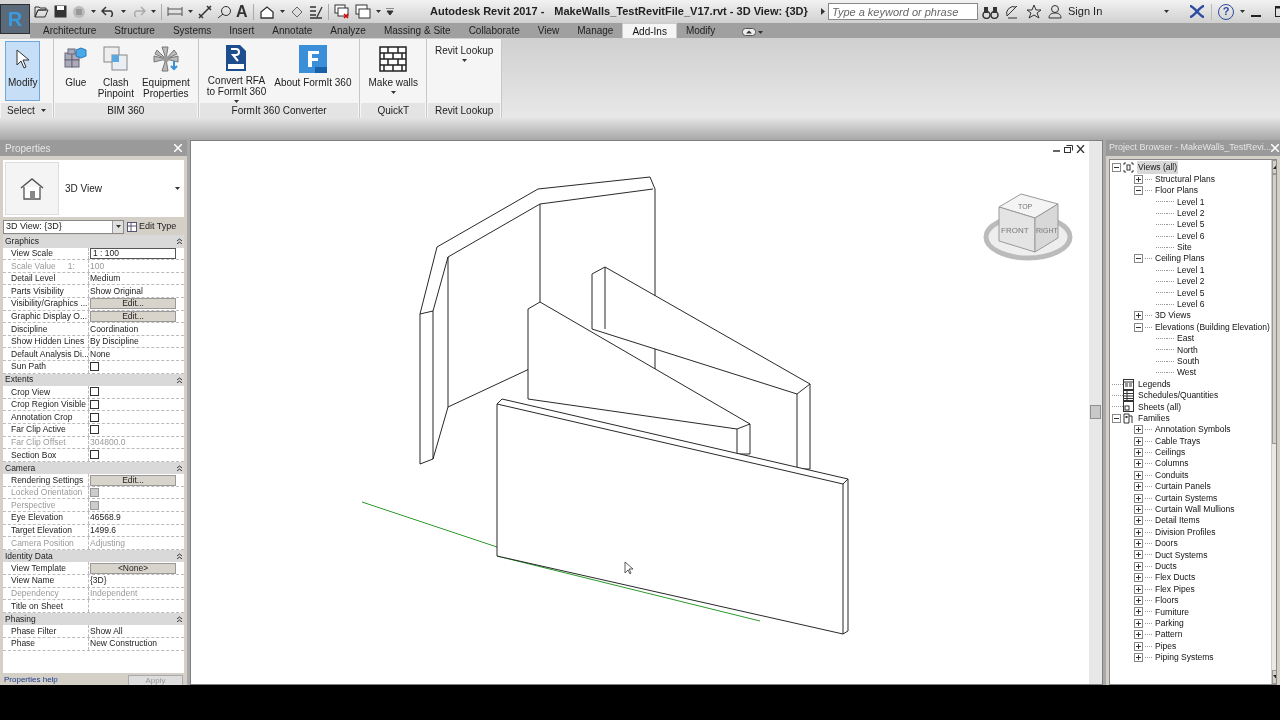 The width and height of the screenshot is (1280, 720). Describe the element at coordinates (1178, 395) in the screenshot. I see `tree-item: Schedules/Quantities` at that location.